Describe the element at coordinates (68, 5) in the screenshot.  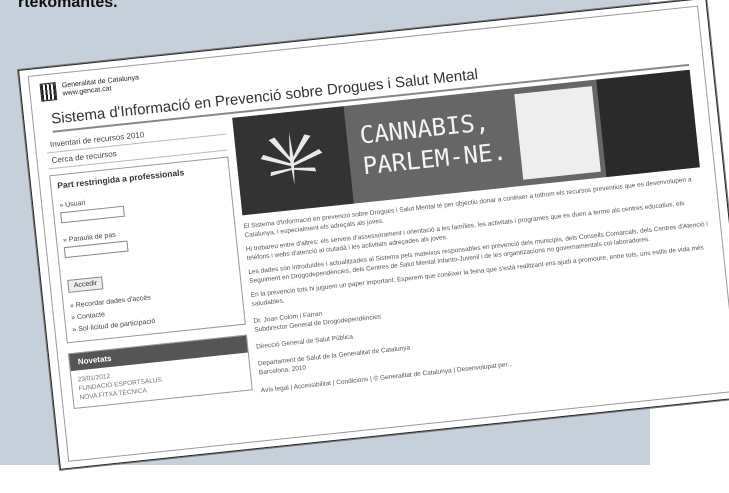
I see `top-caption: rtekomantes.` at that location.